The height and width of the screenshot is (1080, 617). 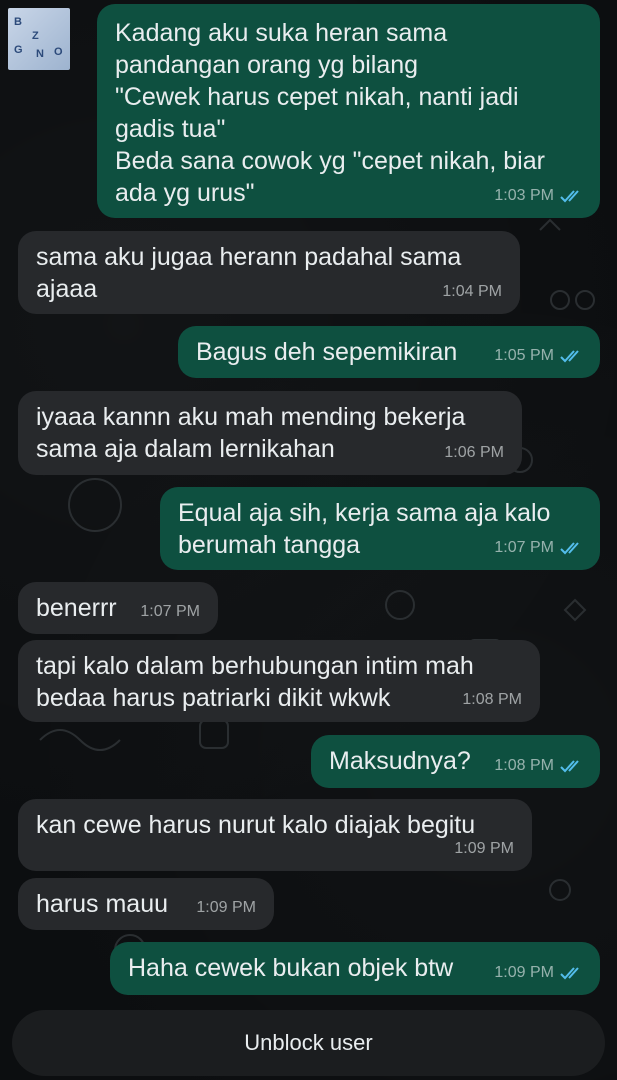 What do you see at coordinates (524, 195) in the screenshot?
I see `message-time: 1:03 PM` at bounding box center [524, 195].